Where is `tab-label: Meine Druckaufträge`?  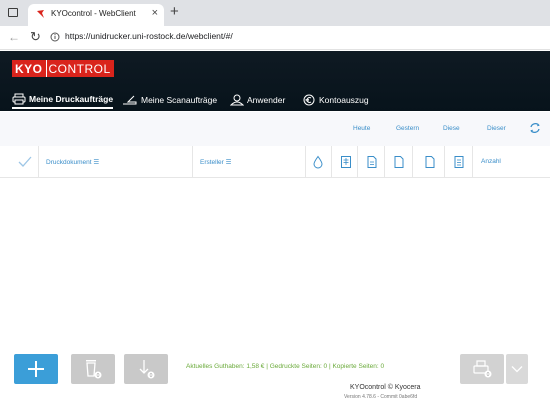 tab-label: Meine Druckaufträge is located at coordinates (71, 99).